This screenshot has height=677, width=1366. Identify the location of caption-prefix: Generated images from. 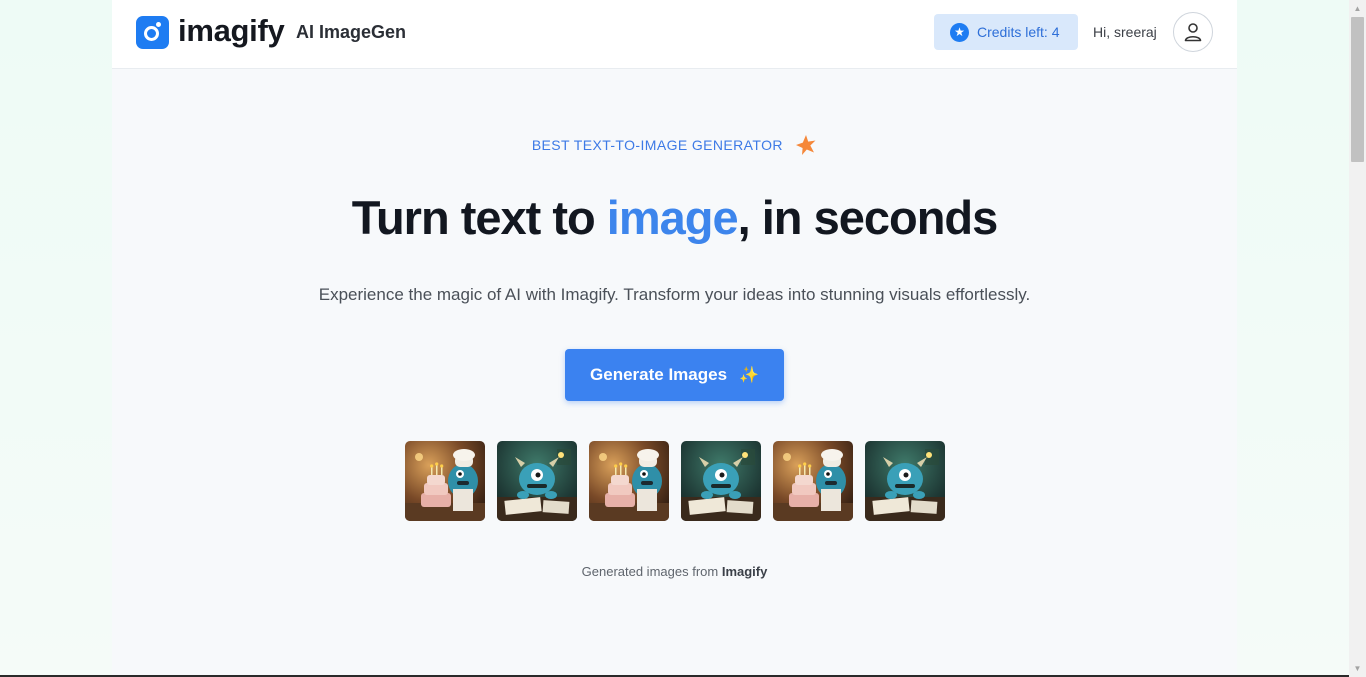
(651, 571).